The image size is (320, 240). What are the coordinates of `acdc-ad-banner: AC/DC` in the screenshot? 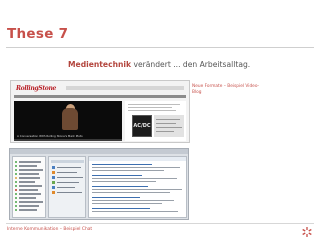 It's located at (142, 126).